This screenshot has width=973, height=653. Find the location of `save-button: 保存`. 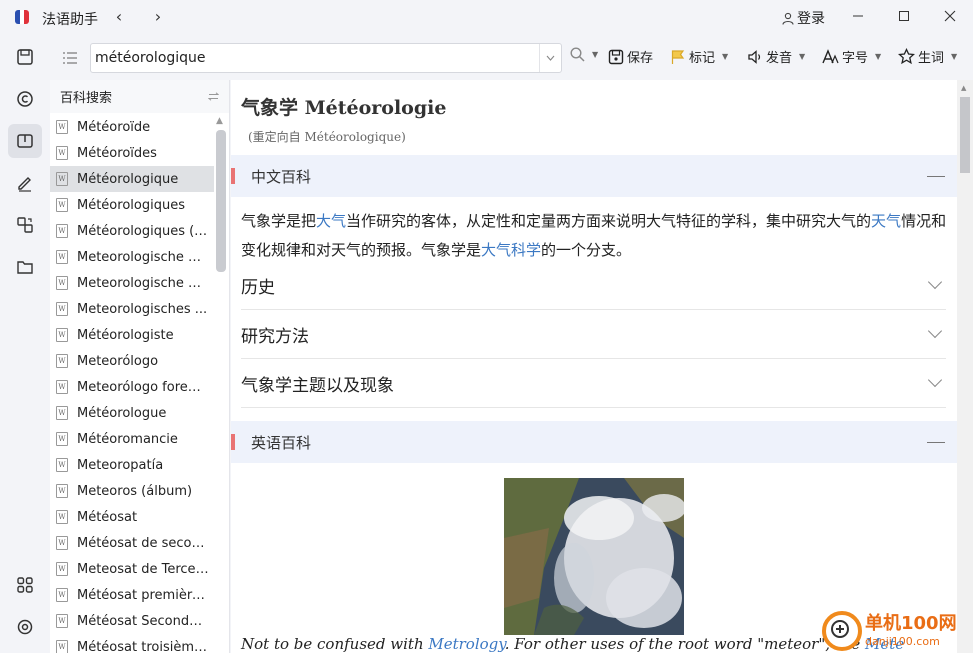

save-button: 保存 is located at coordinates (630, 56).